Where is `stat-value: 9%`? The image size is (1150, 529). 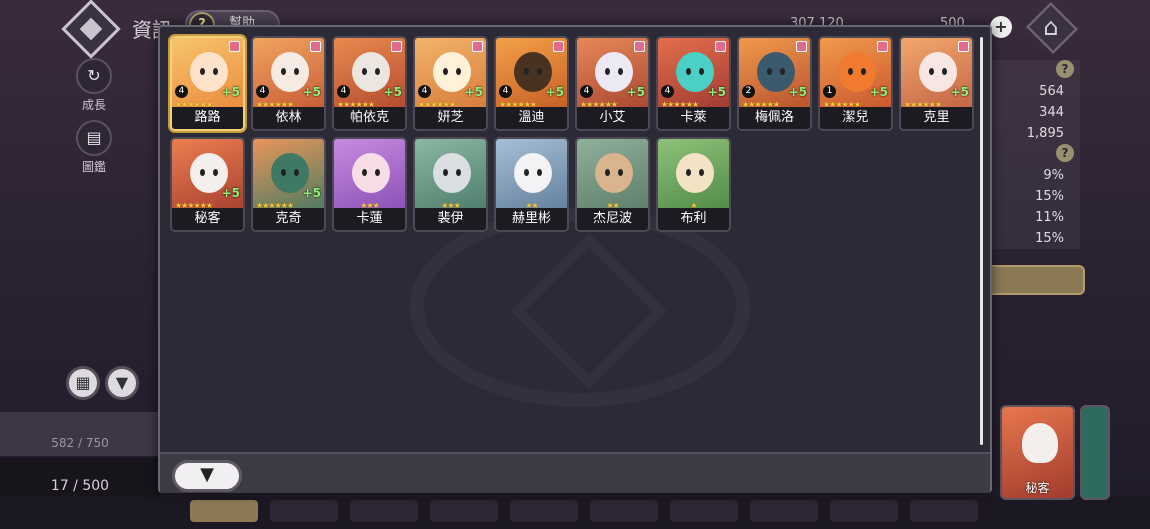
stat-value: 9% is located at coordinates (1035, 175).